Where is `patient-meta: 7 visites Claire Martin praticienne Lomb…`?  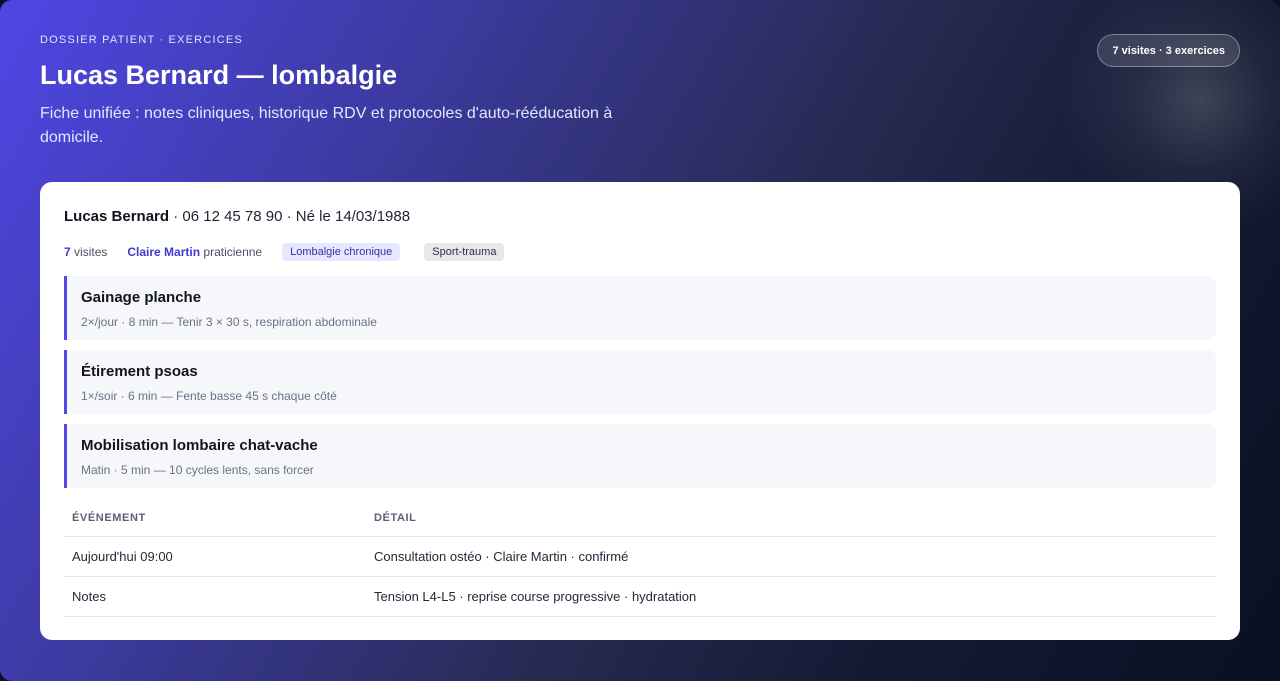 patient-meta: 7 visites Claire Martin praticienne Lomb… is located at coordinates (640, 252).